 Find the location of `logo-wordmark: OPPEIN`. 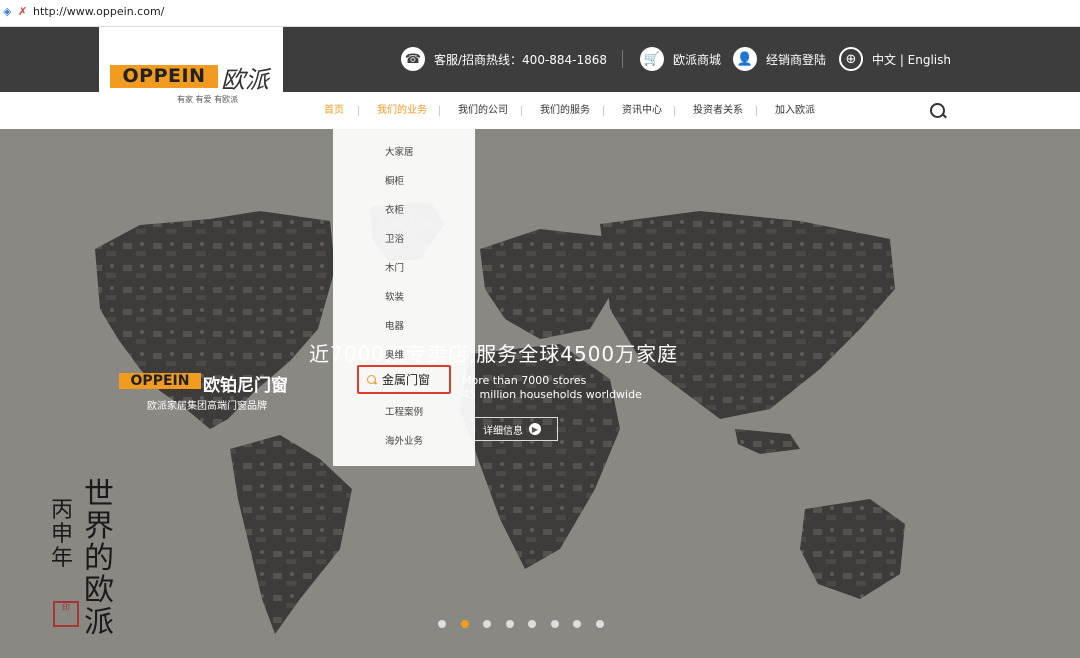

logo-wordmark: OPPEIN is located at coordinates (164, 76).